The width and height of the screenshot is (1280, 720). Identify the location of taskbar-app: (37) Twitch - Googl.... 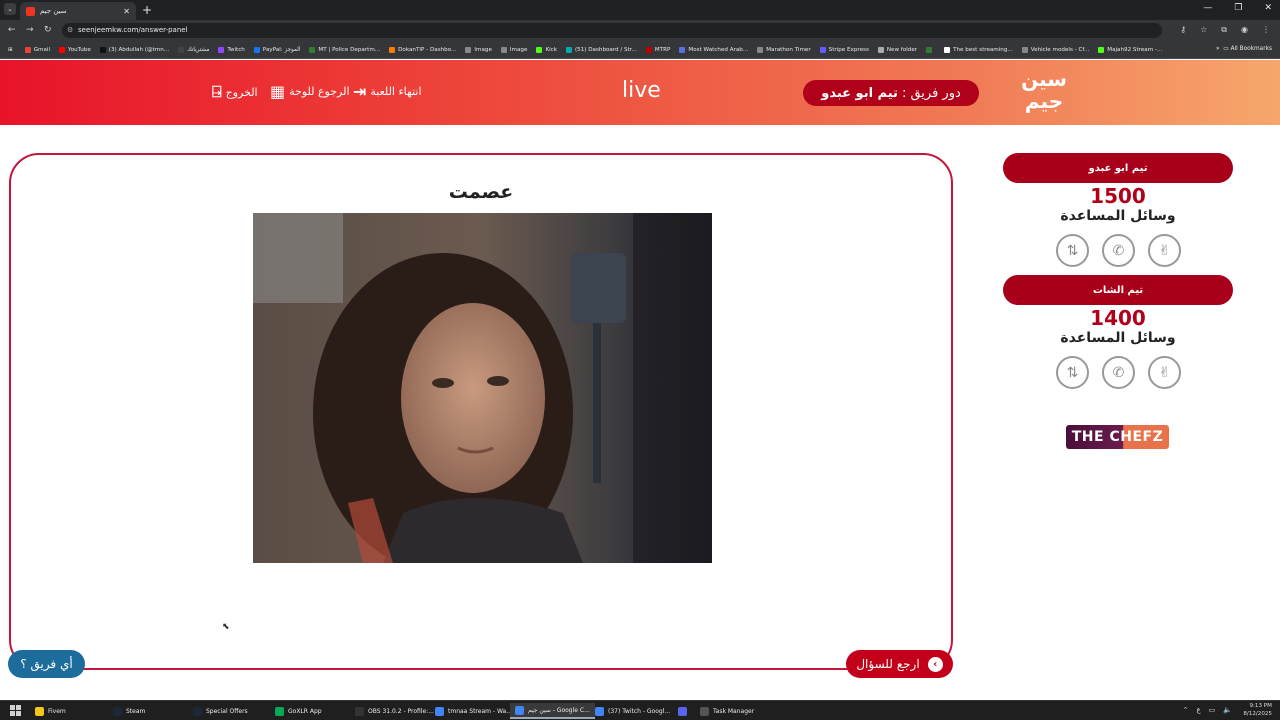
(632, 711).